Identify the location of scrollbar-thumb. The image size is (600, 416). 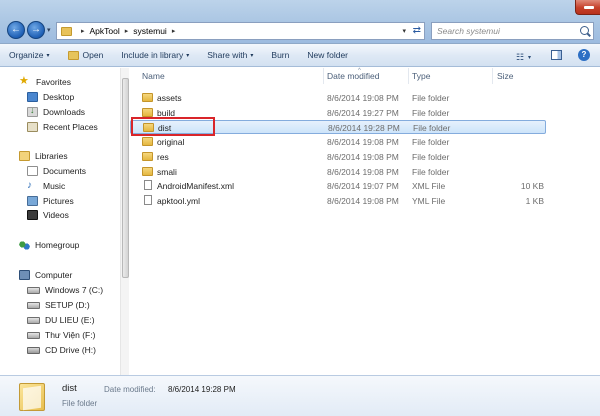
(125, 178).